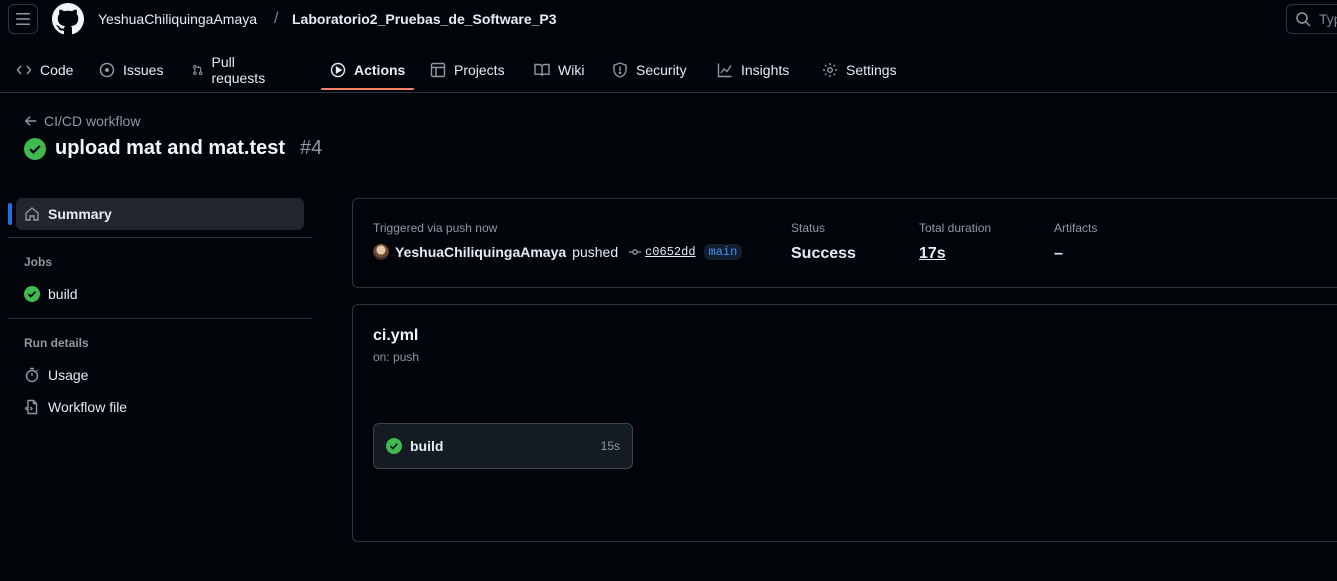 Image resolution: width=1337 pixels, height=581 pixels. I want to click on job-node-build: build 15s, so click(503, 446).